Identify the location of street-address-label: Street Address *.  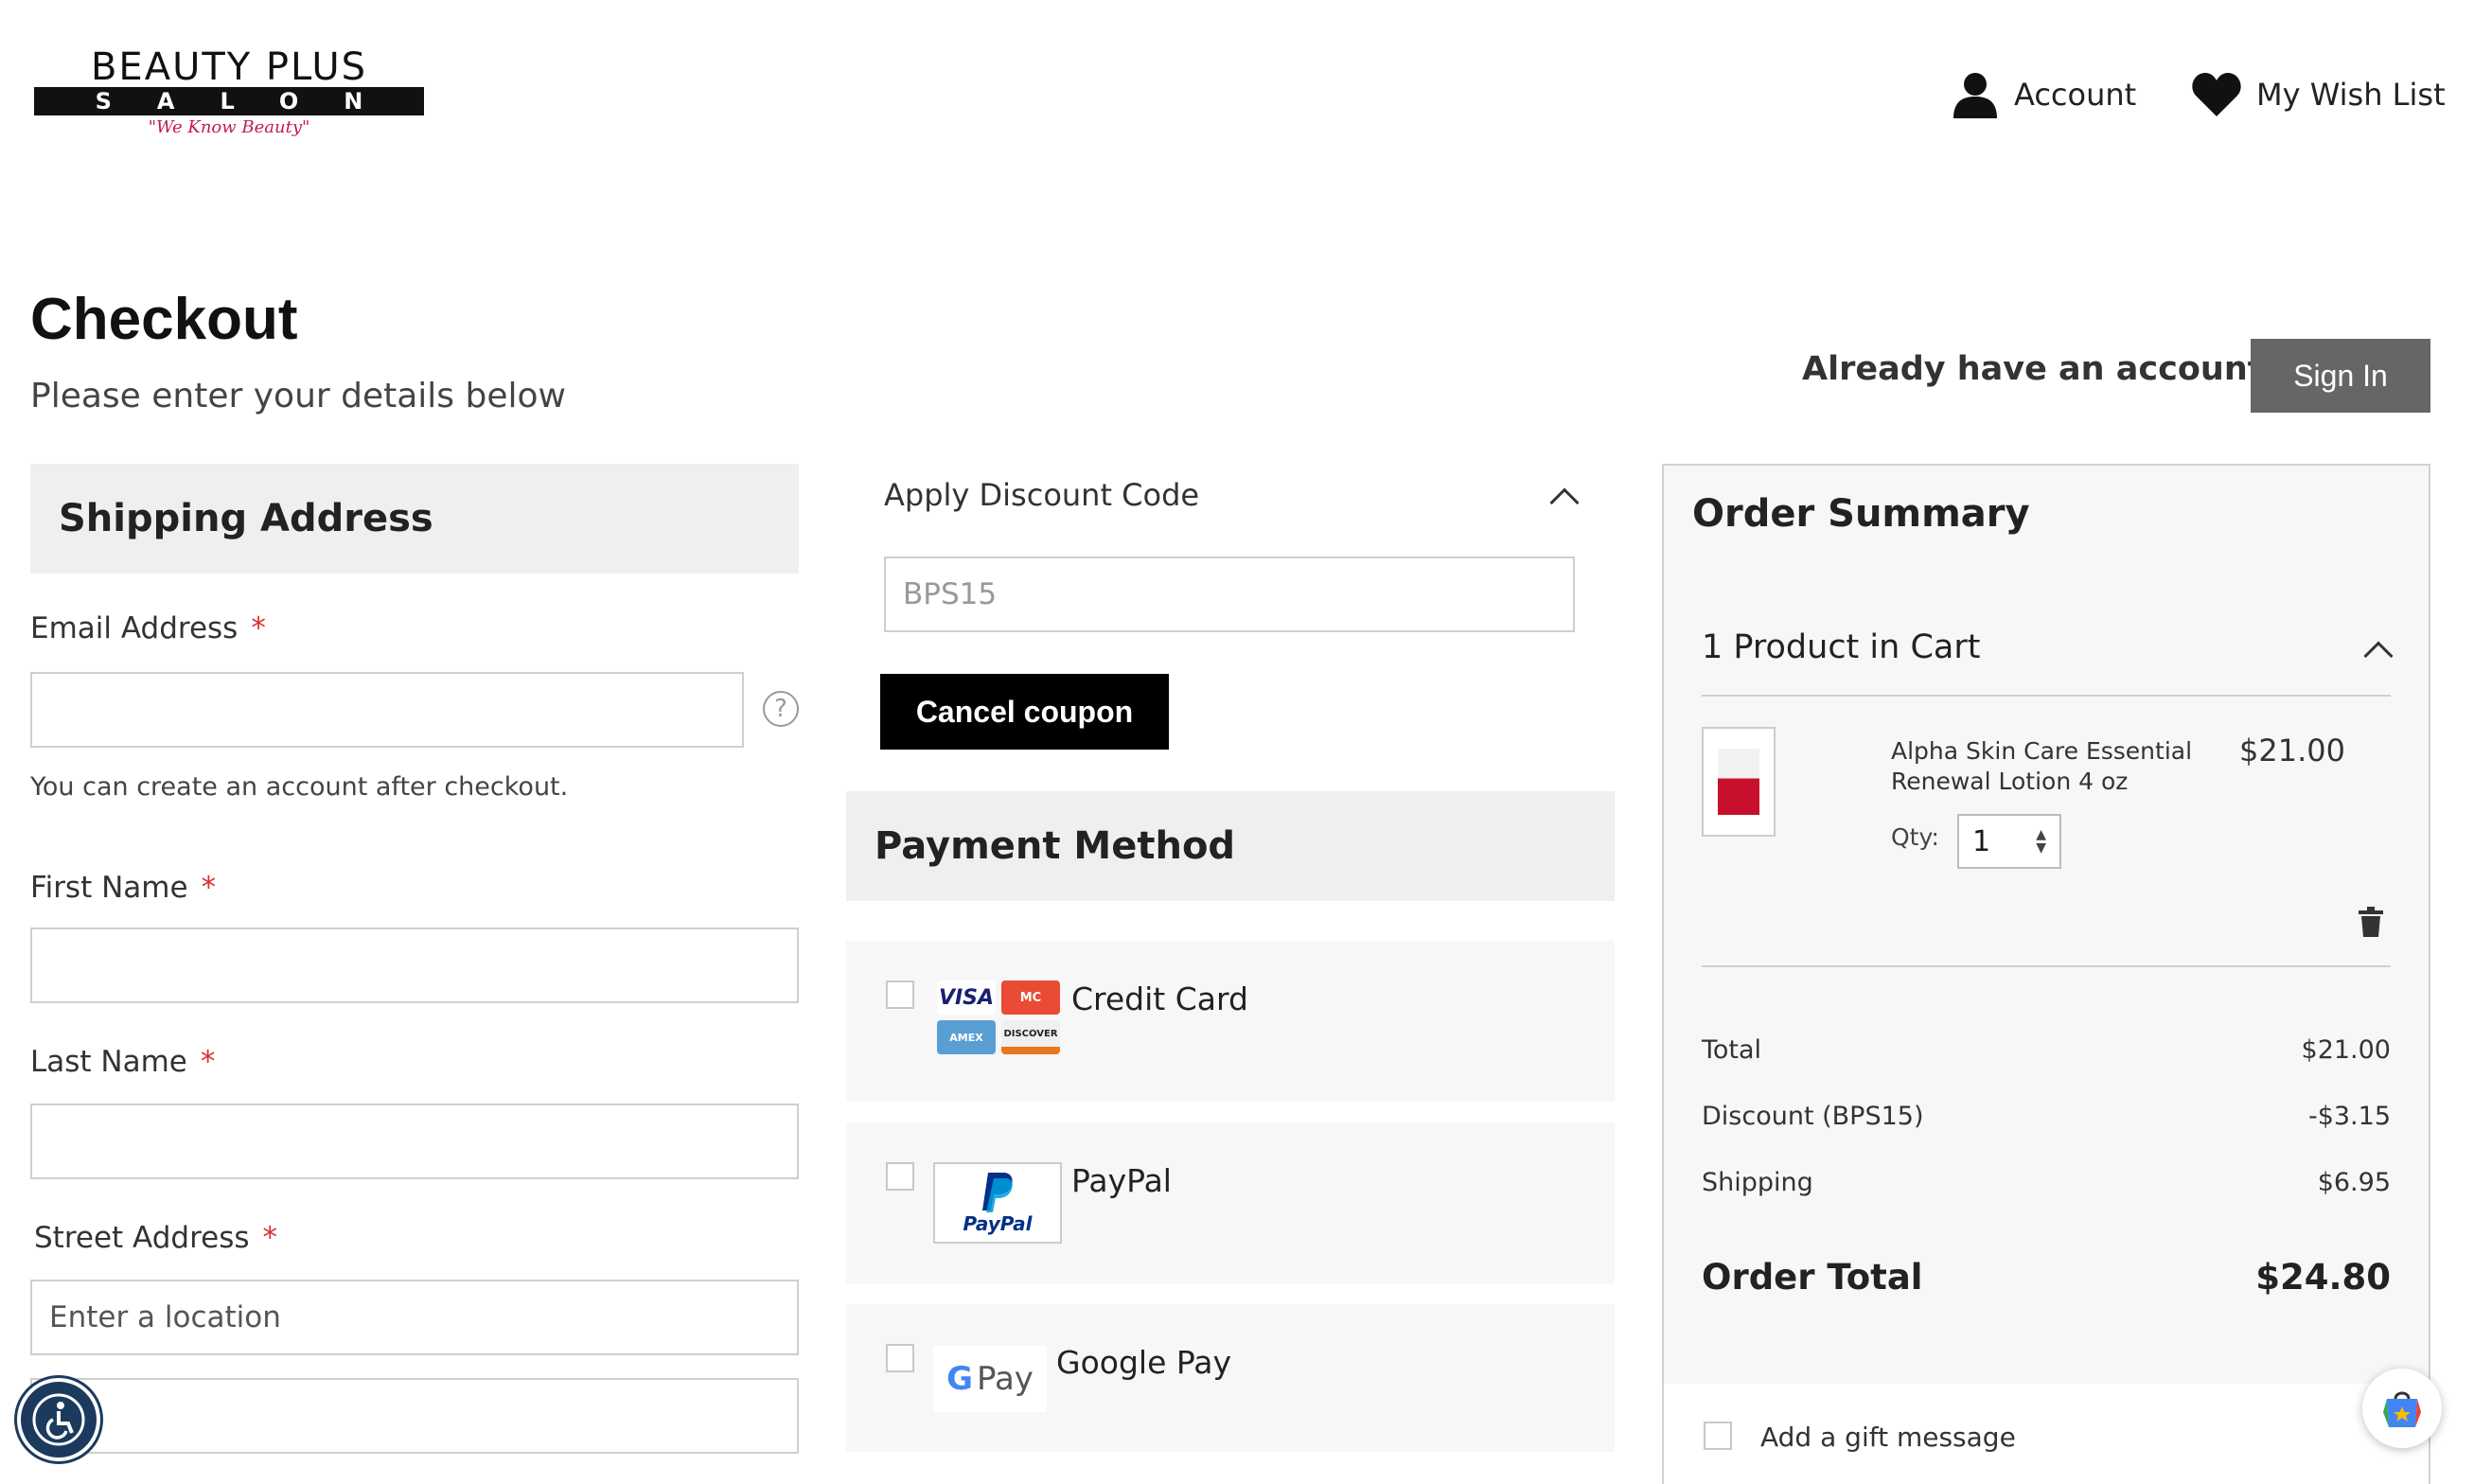
(156, 1238).